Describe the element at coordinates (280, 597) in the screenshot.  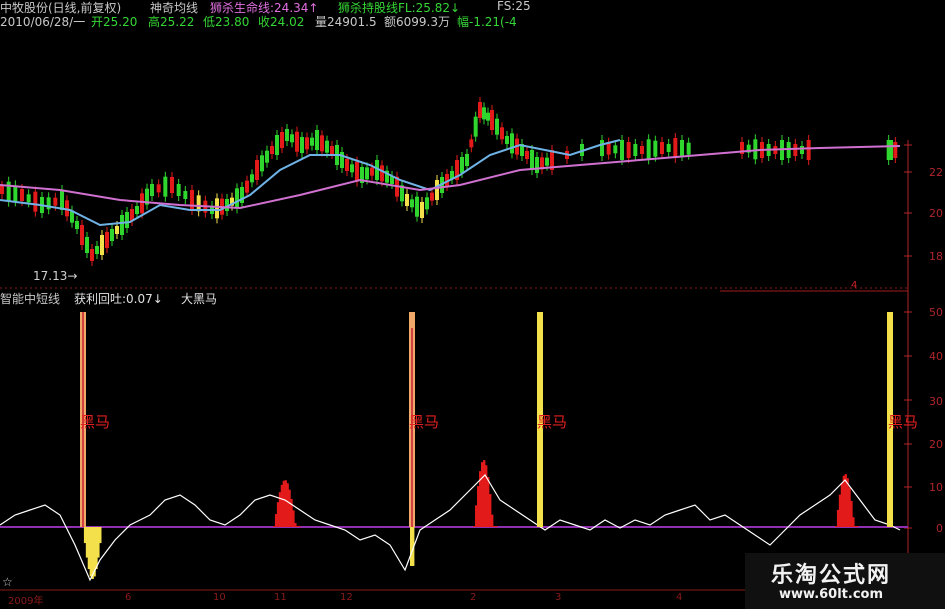
I see `month-label: 11` at that location.